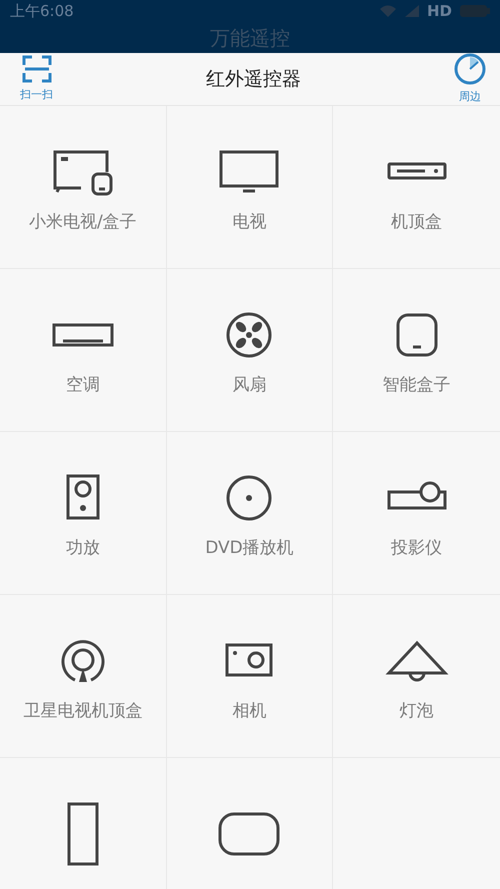  What do you see at coordinates (470, 68) in the screenshot?
I see `radar-icon` at bounding box center [470, 68].